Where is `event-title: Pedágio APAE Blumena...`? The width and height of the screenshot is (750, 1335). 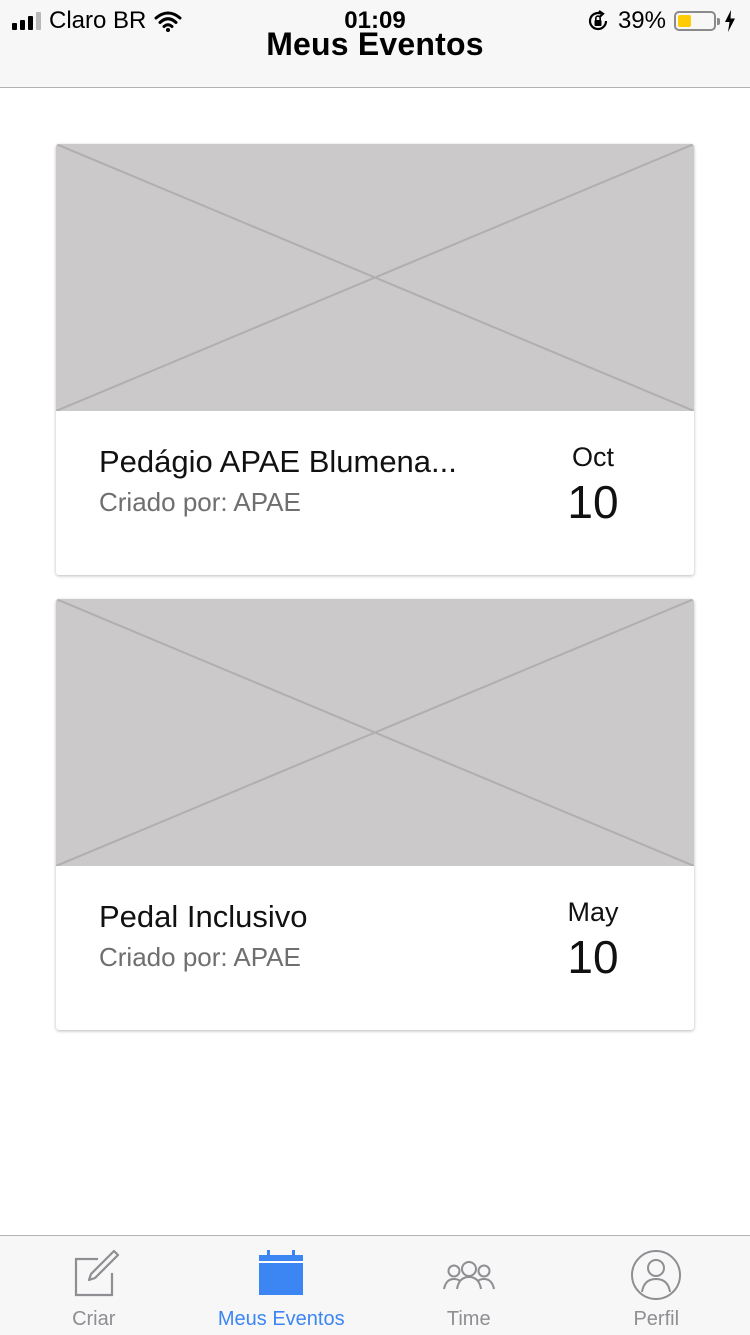
event-title: Pedágio APAE Blumena... is located at coordinates (278, 462).